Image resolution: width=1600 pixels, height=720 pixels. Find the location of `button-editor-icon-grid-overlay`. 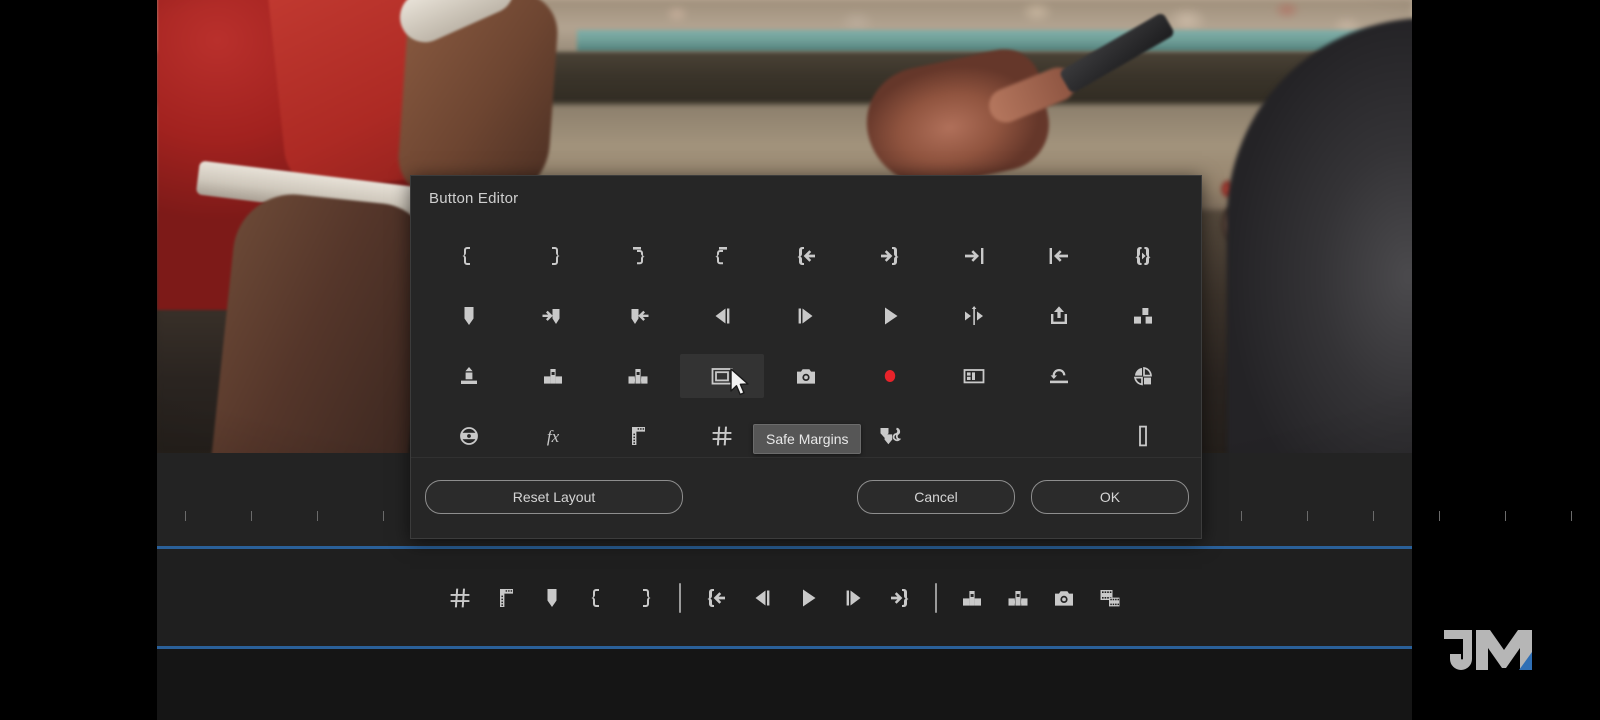

button-editor-icon-grid-overlay is located at coordinates (722, 436).